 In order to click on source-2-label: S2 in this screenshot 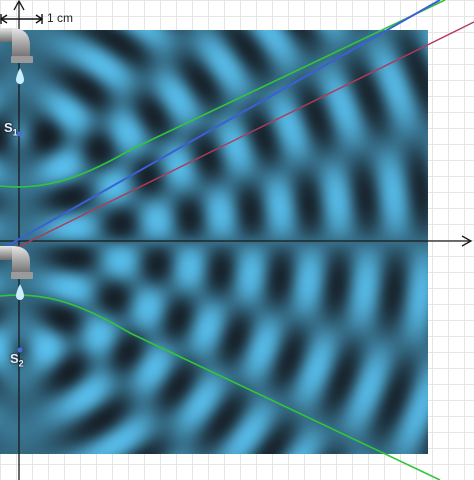, I will do `click(17, 360)`.